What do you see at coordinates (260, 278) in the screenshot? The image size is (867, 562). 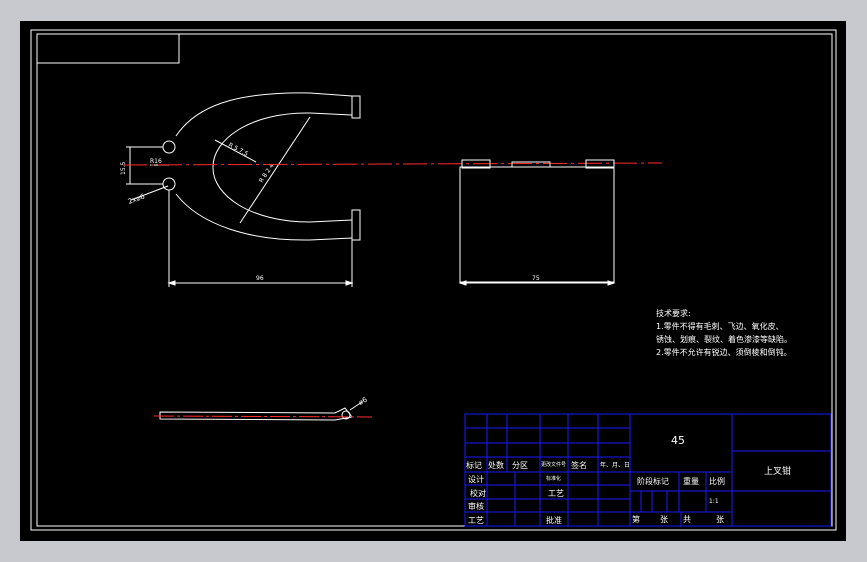 I see `dim-width-text: 96` at bounding box center [260, 278].